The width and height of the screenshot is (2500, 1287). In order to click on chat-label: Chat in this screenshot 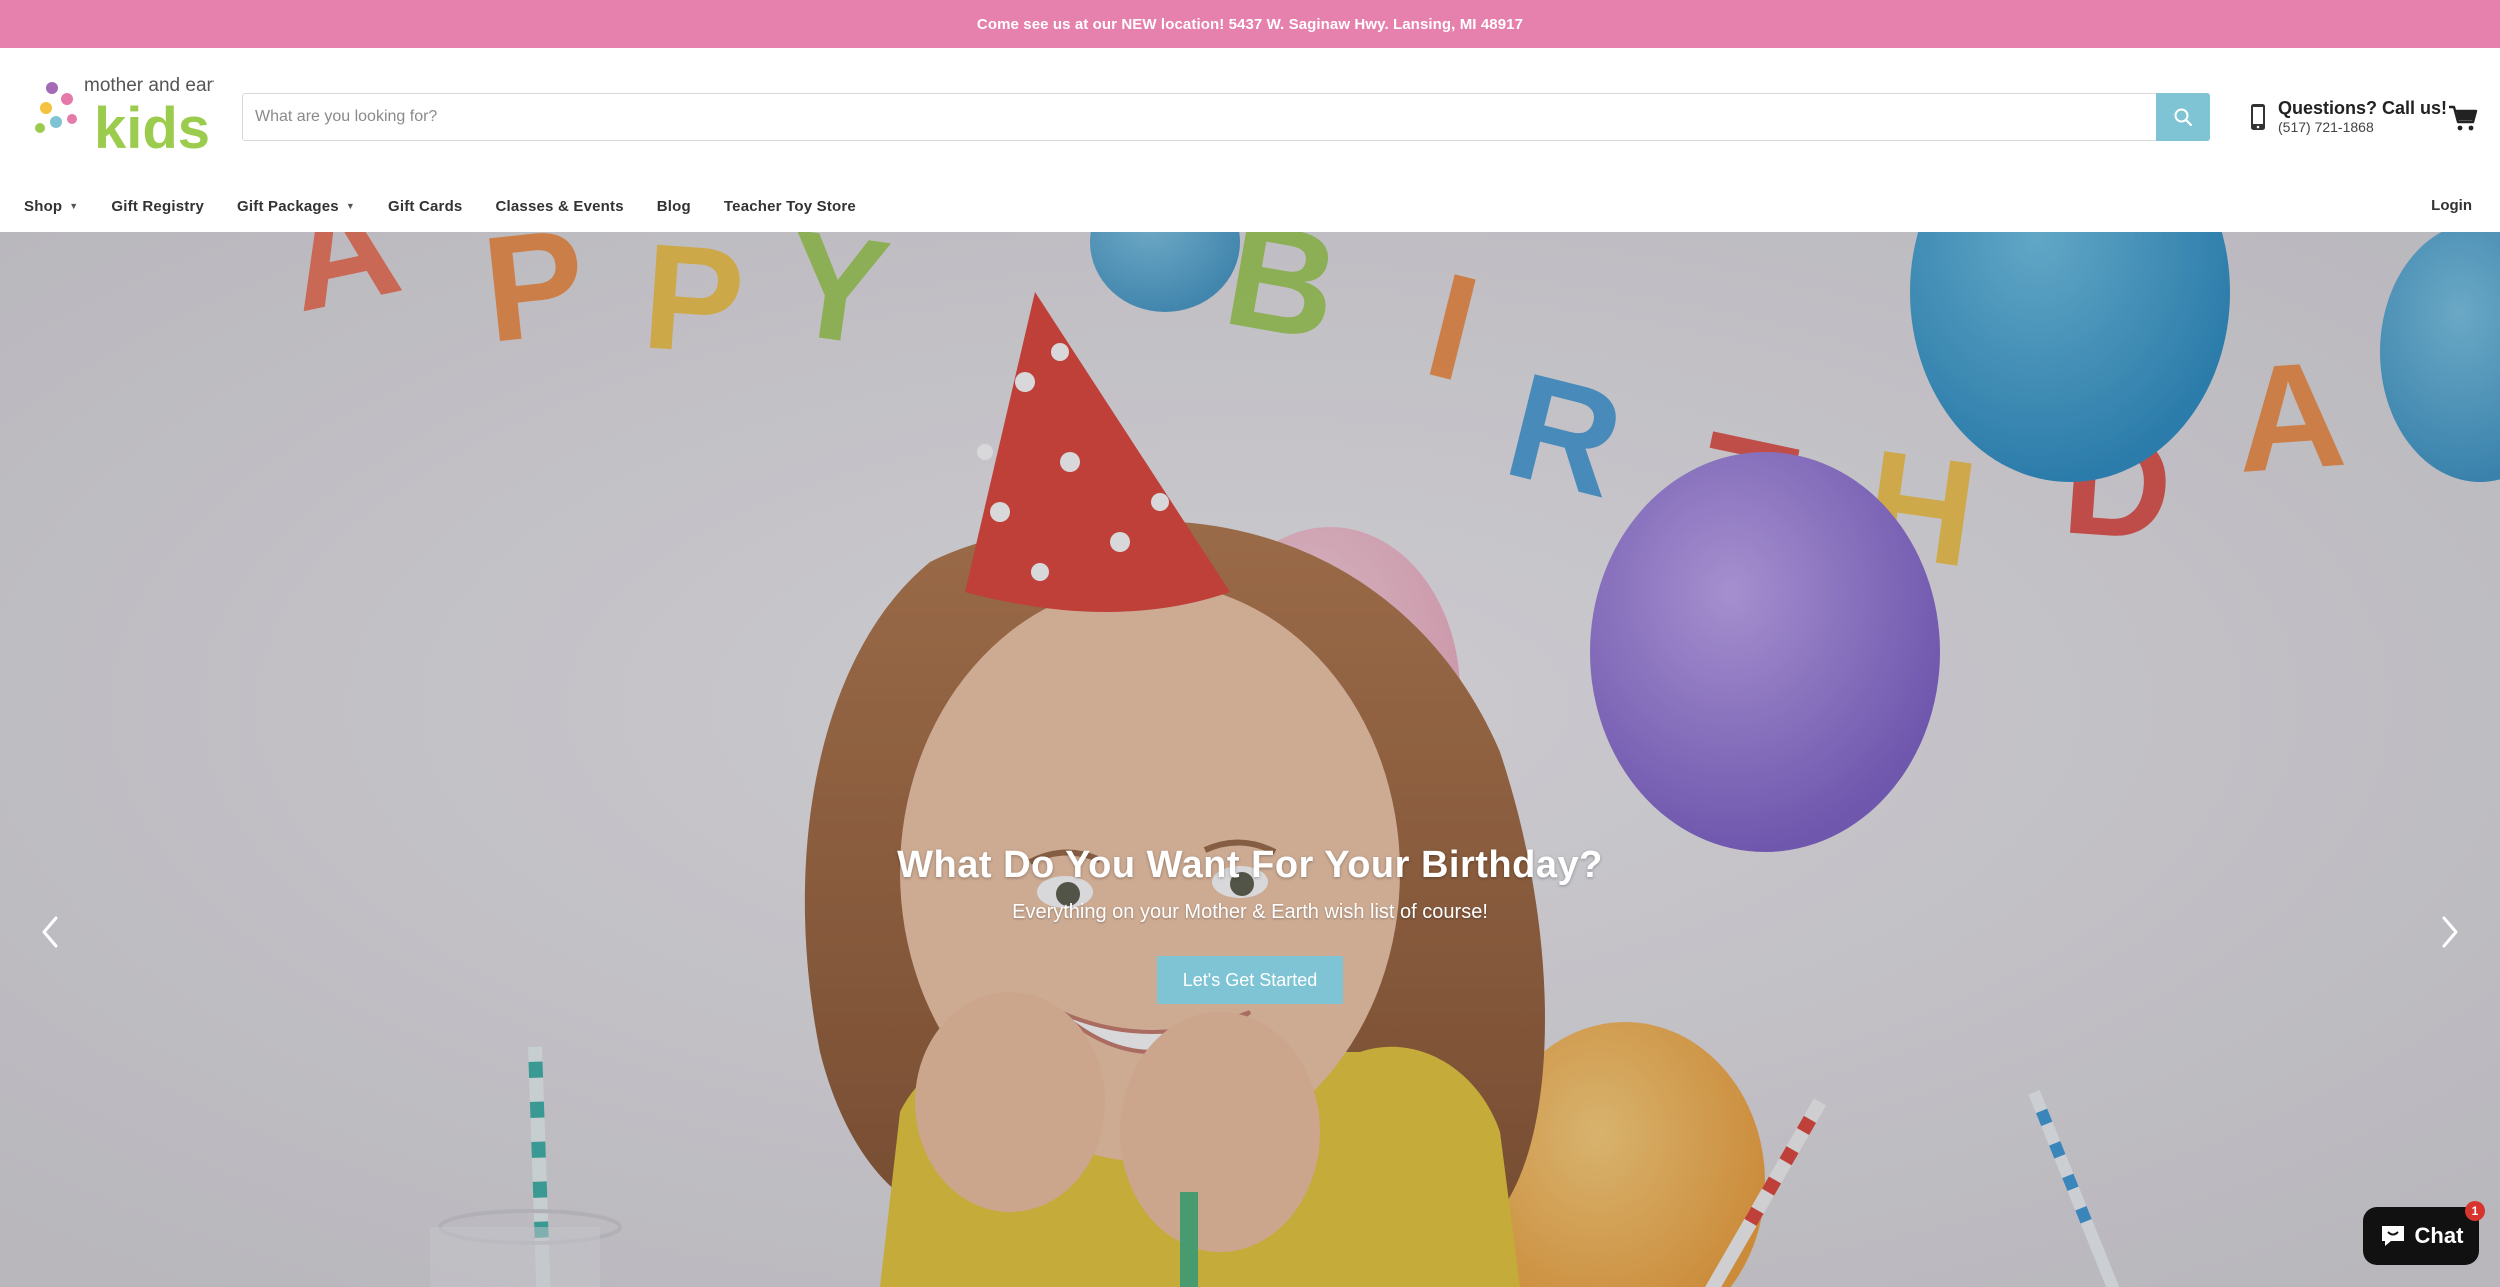, I will do `click(2439, 1235)`.